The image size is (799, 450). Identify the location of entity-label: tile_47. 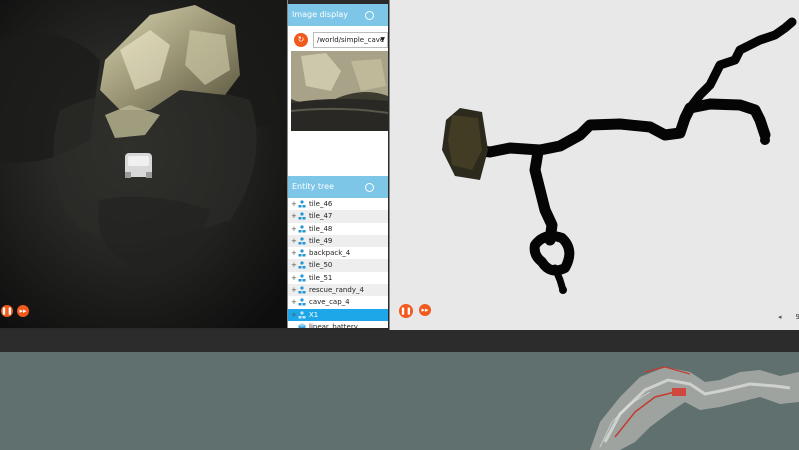
(321, 216).